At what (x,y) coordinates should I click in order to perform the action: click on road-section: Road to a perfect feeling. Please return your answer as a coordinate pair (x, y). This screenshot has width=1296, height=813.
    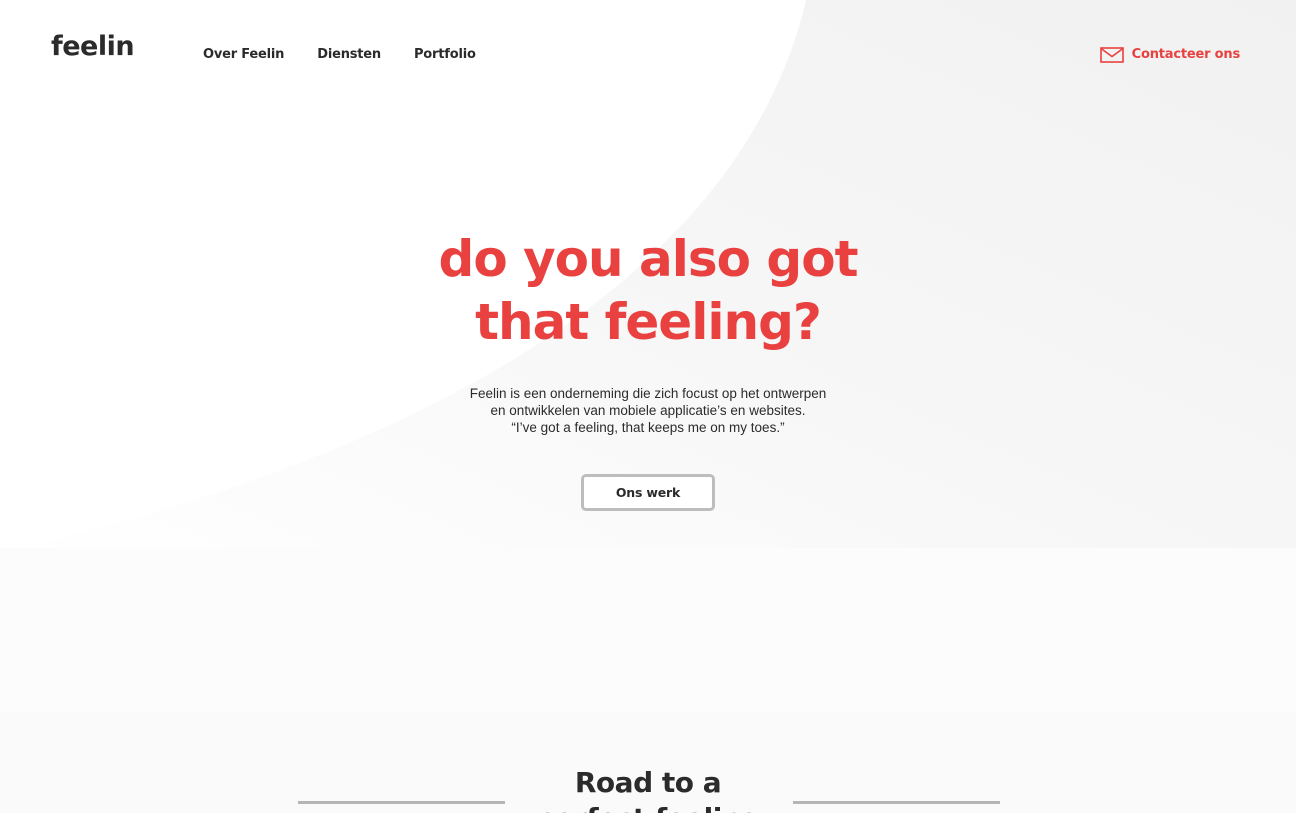
    Looking at the image, I should click on (648, 762).